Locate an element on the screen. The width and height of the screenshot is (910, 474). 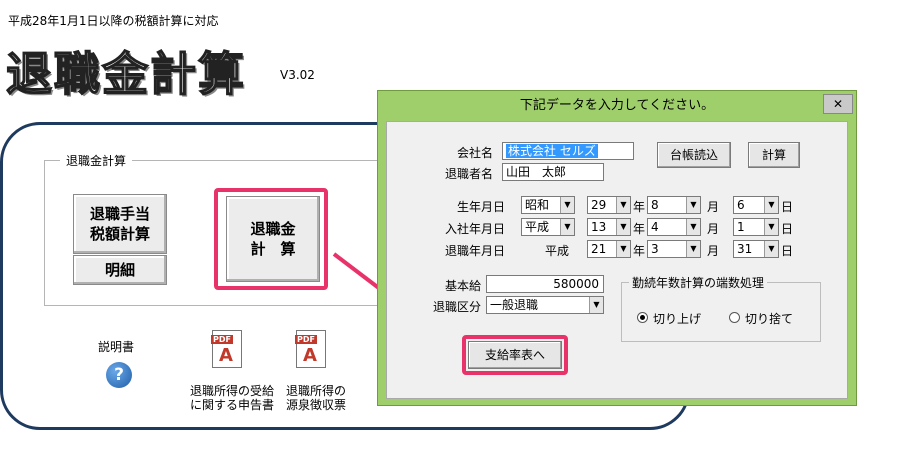
close-button: ✕ is located at coordinates (838, 104).